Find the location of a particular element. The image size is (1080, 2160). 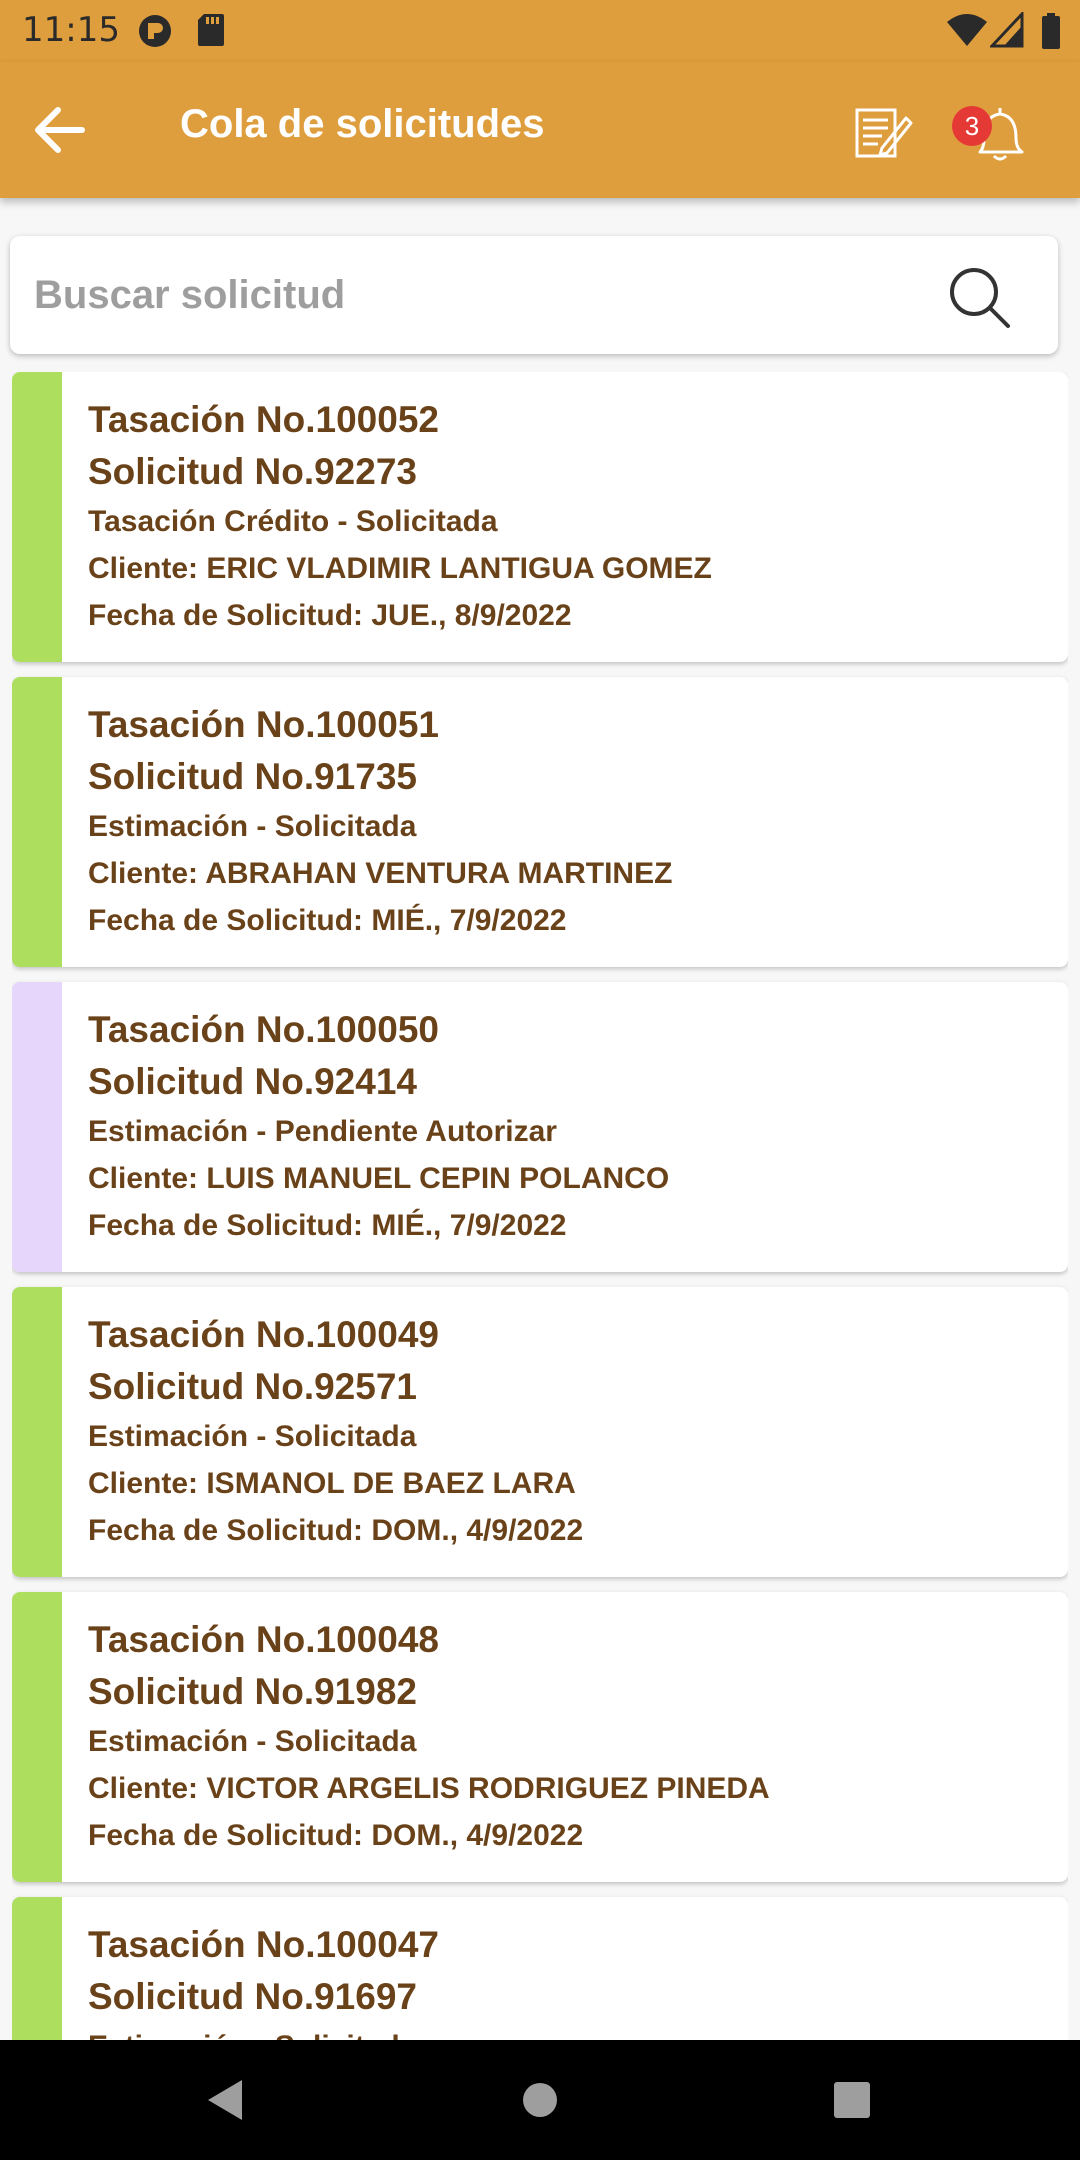

app-bar: Cola de solicitudes 3 is located at coordinates (540, 130).